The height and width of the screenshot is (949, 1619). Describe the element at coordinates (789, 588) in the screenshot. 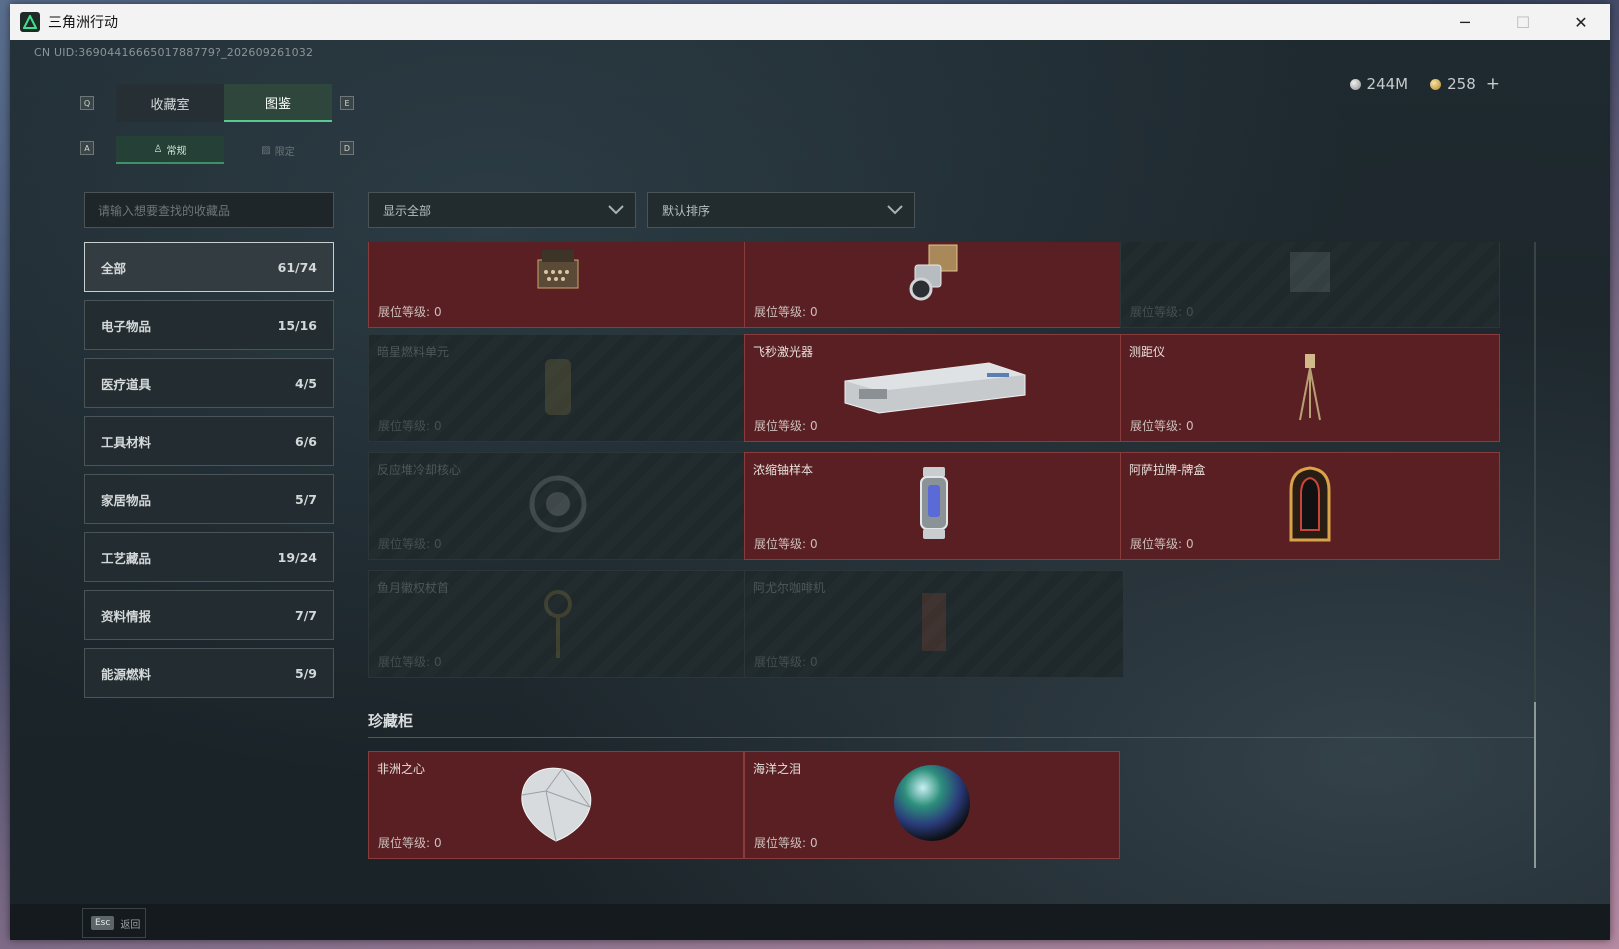

I see `item-name: 阿尤尔咖啡机` at that location.